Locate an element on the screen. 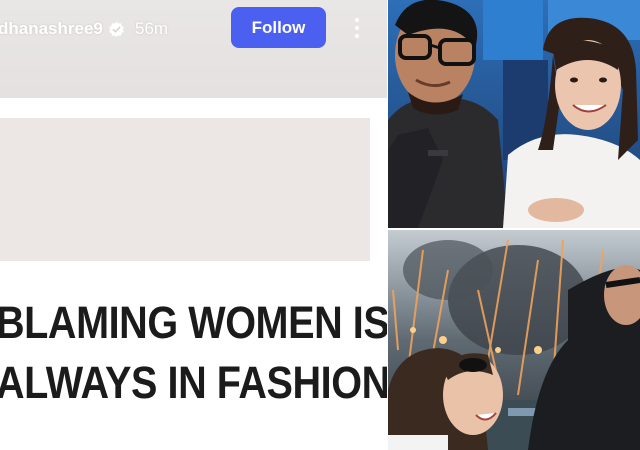 Image resolution: width=640 pixels, height=450 pixels. username: dhanashree9 is located at coordinates (51, 29).